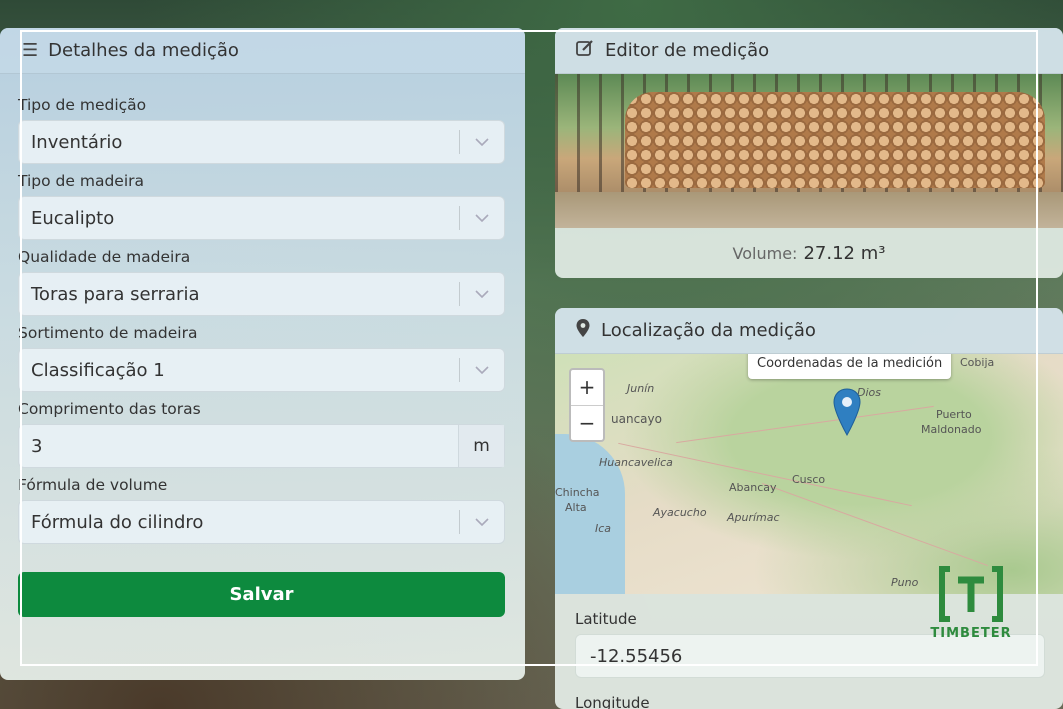  What do you see at coordinates (951, 429) in the screenshot?
I see `map-label-maldonado: Maldonado` at bounding box center [951, 429].